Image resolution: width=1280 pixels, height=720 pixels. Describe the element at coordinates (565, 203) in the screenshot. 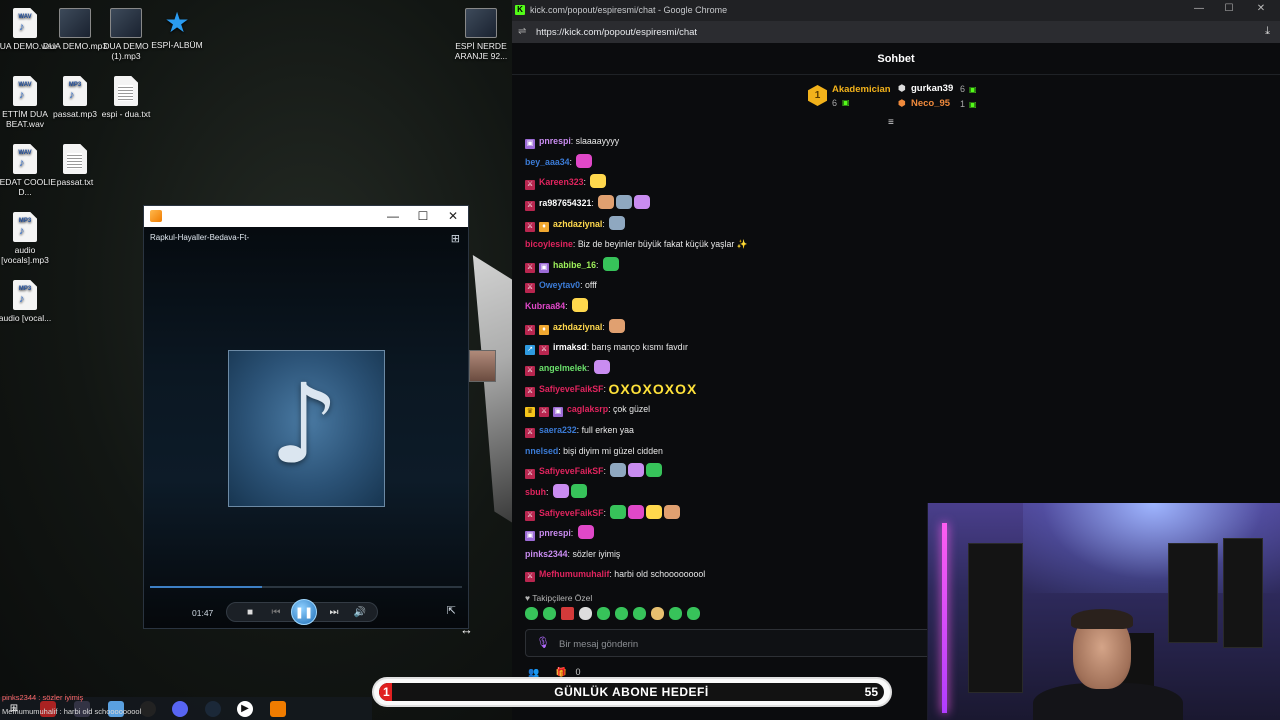

I see `chat-username: ra987654321` at that location.